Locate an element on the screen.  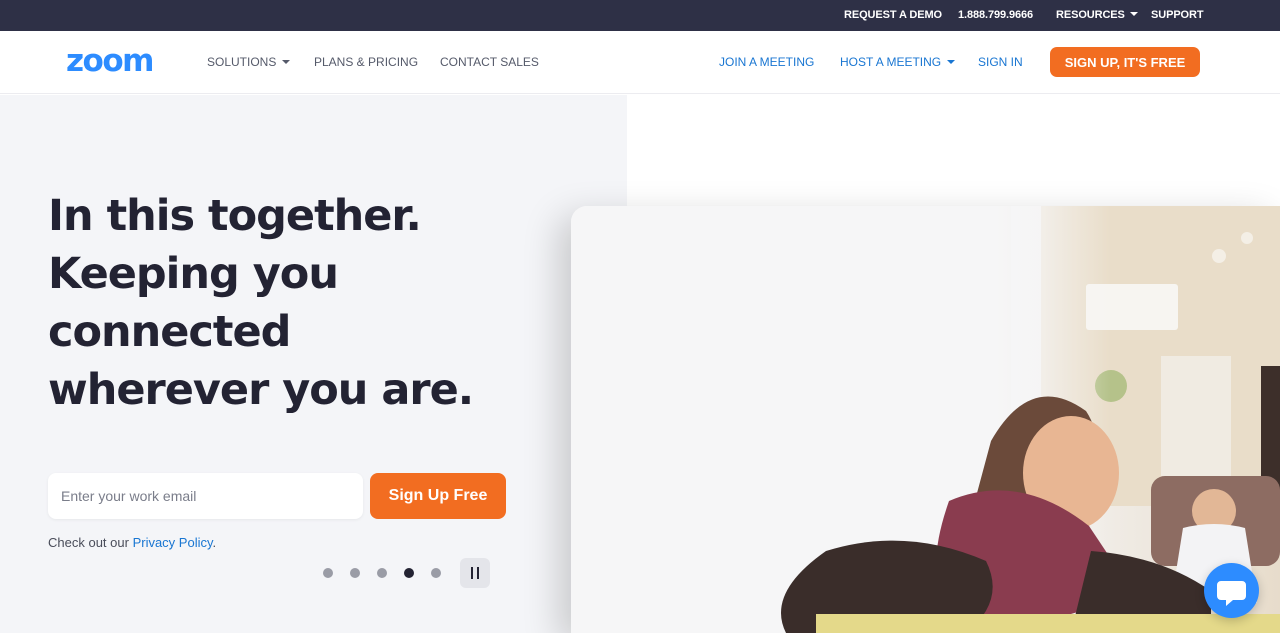
zoom-wordmark: zoom is located at coordinates (109, 61).